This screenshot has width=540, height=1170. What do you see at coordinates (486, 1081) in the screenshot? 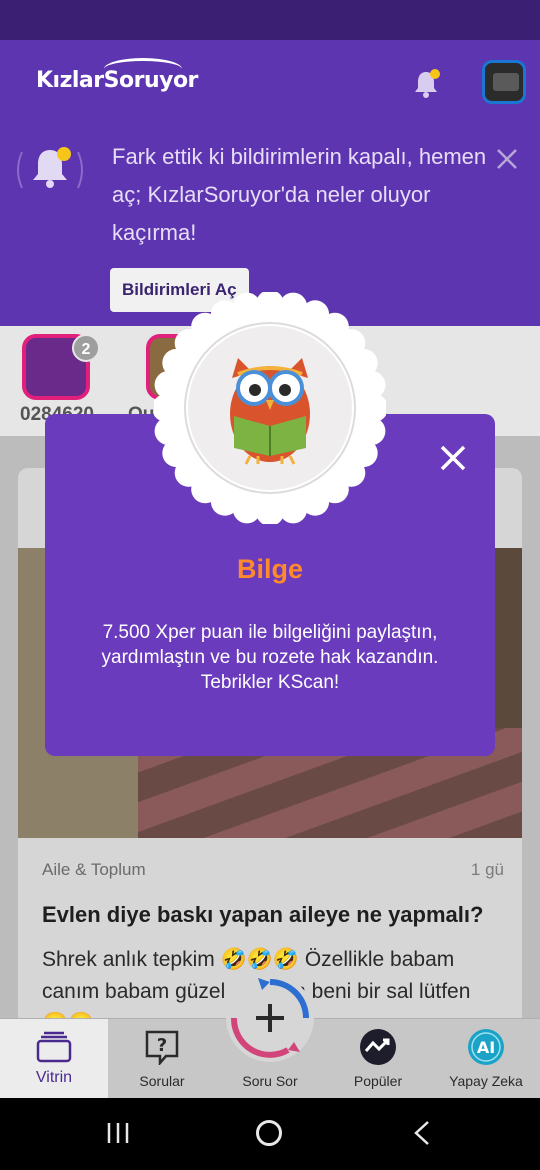
I see `nav-label: Yapay Zeka` at bounding box center [486, 1081].